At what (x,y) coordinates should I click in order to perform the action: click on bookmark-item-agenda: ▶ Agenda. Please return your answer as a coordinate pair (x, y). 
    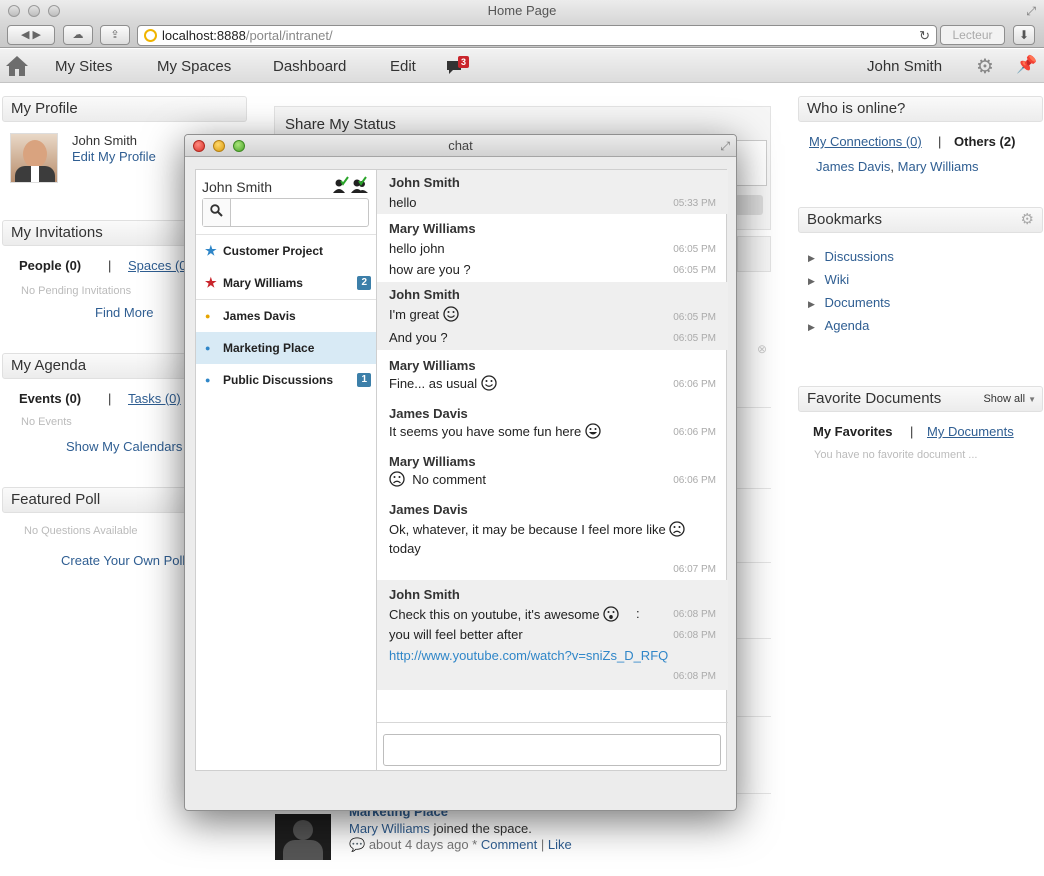
    Looking at the image, I should click on (838, 325).